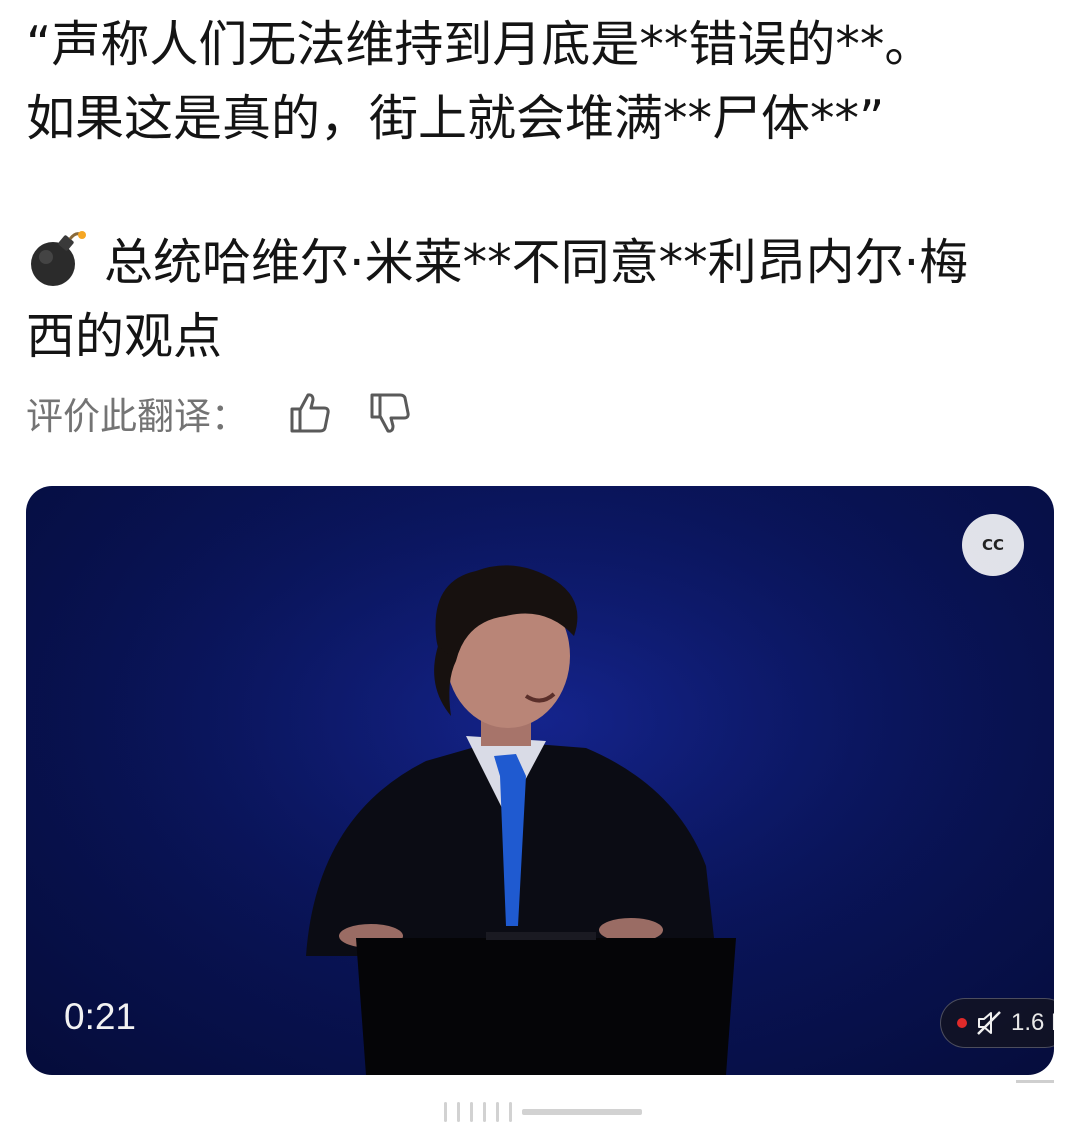  I want to click on post-line-3-text: 总统哈维尔·米莱**不同意**利昂内尔·梅, so click(536, 262).